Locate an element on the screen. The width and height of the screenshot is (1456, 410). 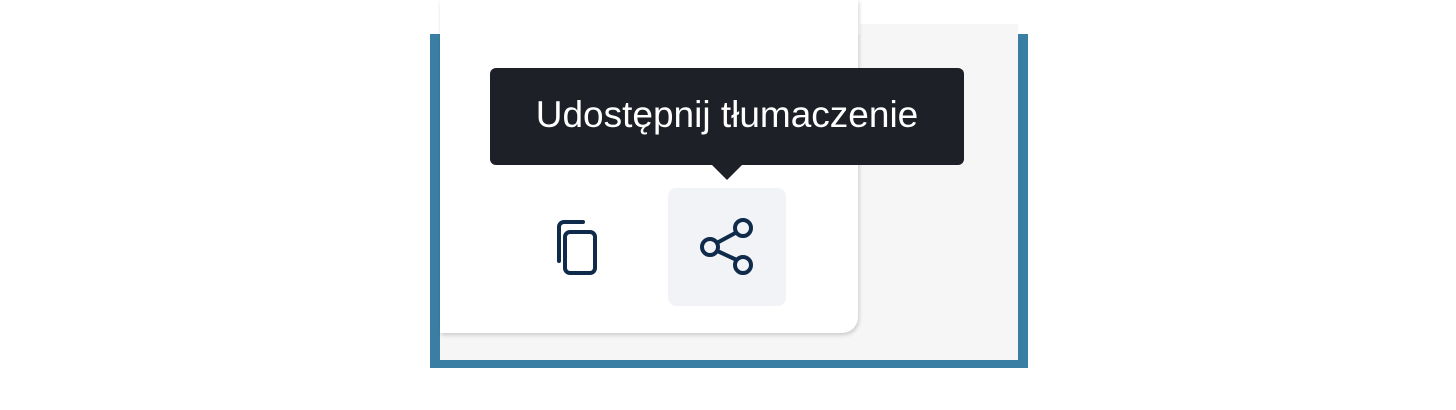
share-translation-button is located at coordinates (727, 247).